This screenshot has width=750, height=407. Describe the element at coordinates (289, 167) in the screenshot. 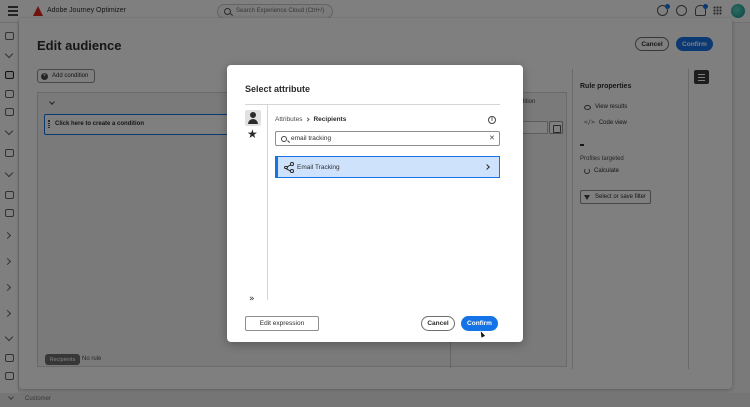

I see `link-icon` at that location.